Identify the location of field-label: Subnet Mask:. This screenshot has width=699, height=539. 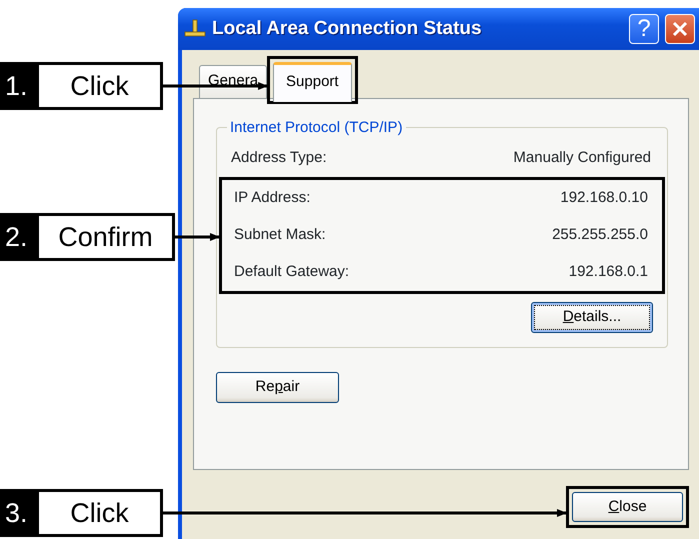
(280, 235).